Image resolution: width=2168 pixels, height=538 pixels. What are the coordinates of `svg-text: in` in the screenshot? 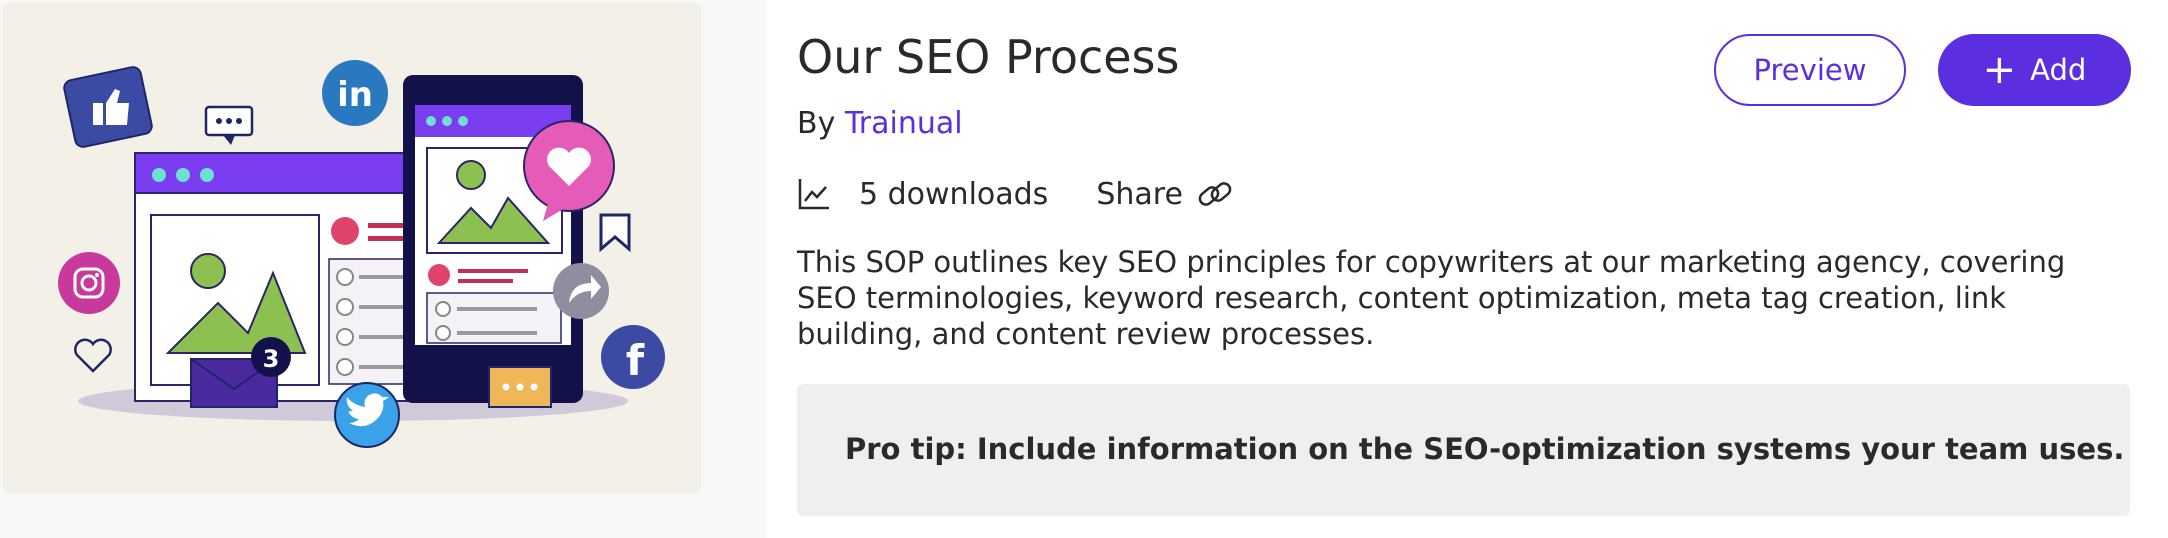 It's located at (355, 95).